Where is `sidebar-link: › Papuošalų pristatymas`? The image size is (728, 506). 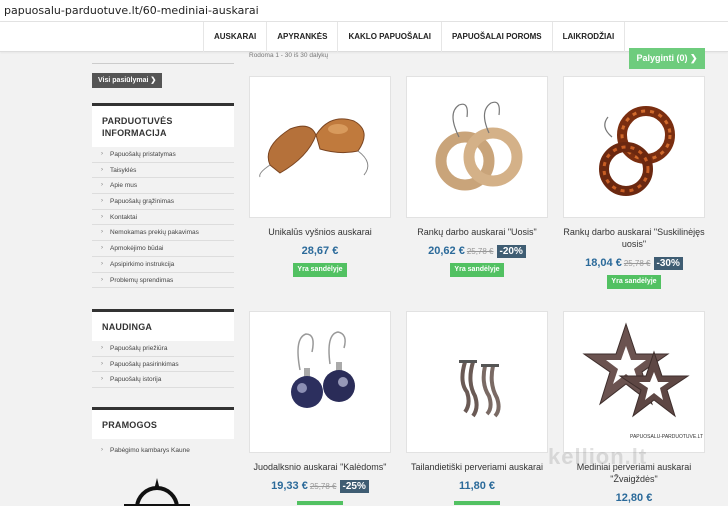 sidebar-link: › Papuošalų pristatymas is located at coordinates (163, 155).